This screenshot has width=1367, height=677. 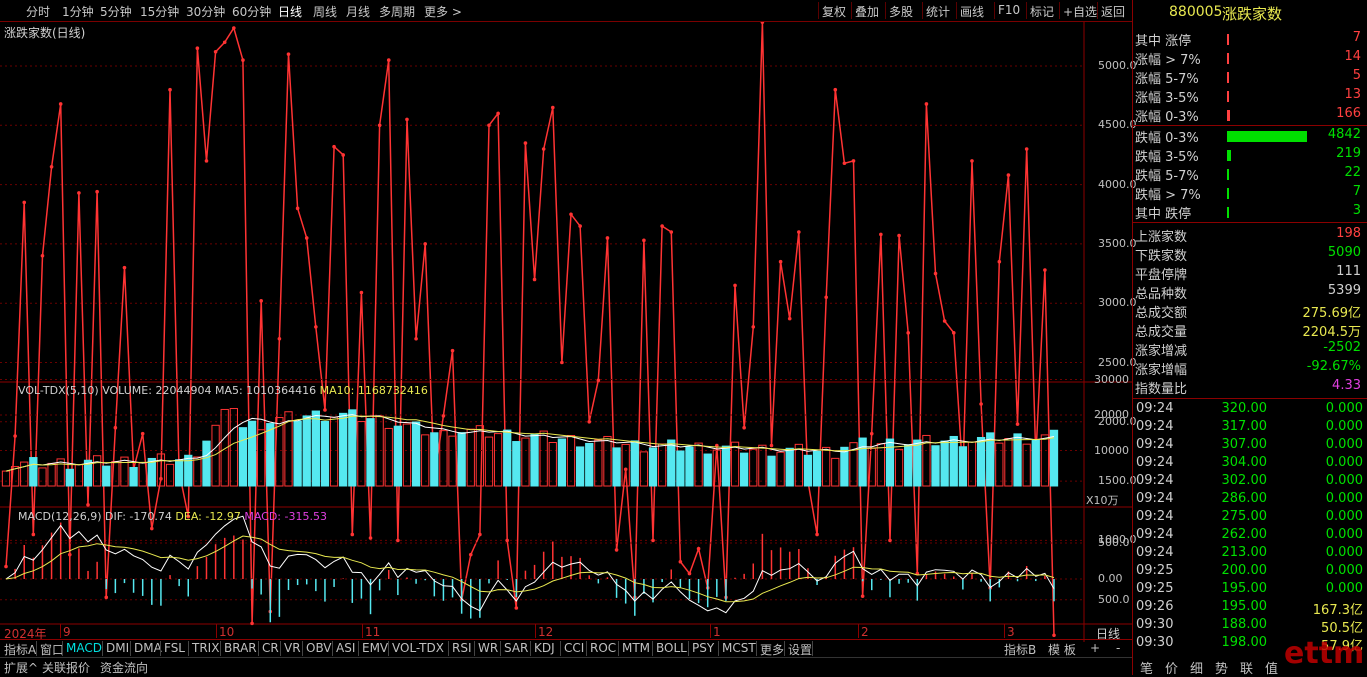 I want to click on indicator-tab: 指标A, so click(x=20, y=649).